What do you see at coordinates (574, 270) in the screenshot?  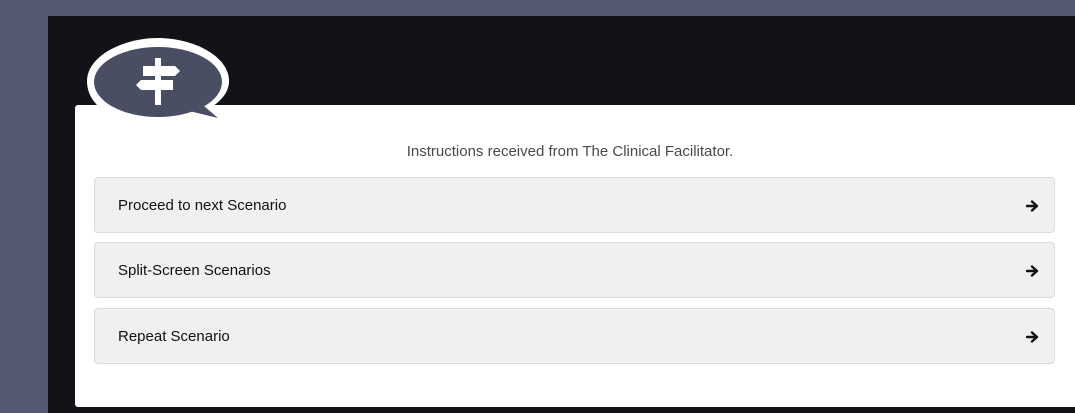 I see `split-screen-scenarios-button: Split-Screen Scenarios` at bounding box center [574, 270].